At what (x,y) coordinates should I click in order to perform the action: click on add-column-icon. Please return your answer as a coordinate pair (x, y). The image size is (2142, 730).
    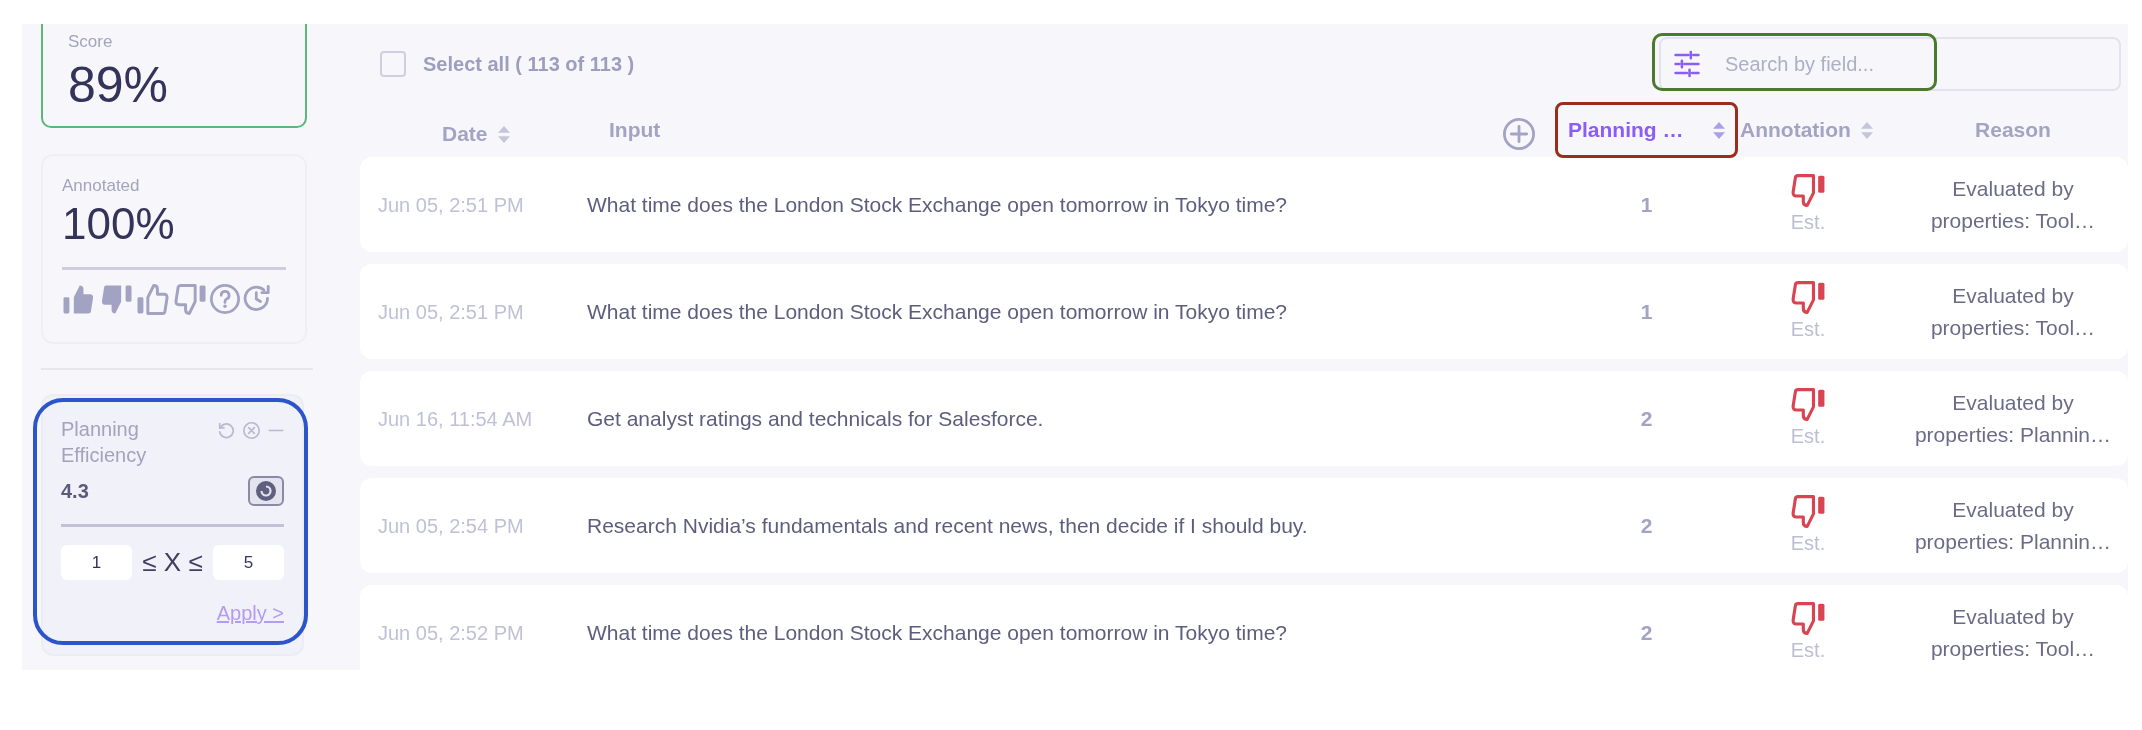
    Looking at the image, I should click on (1519, 134).